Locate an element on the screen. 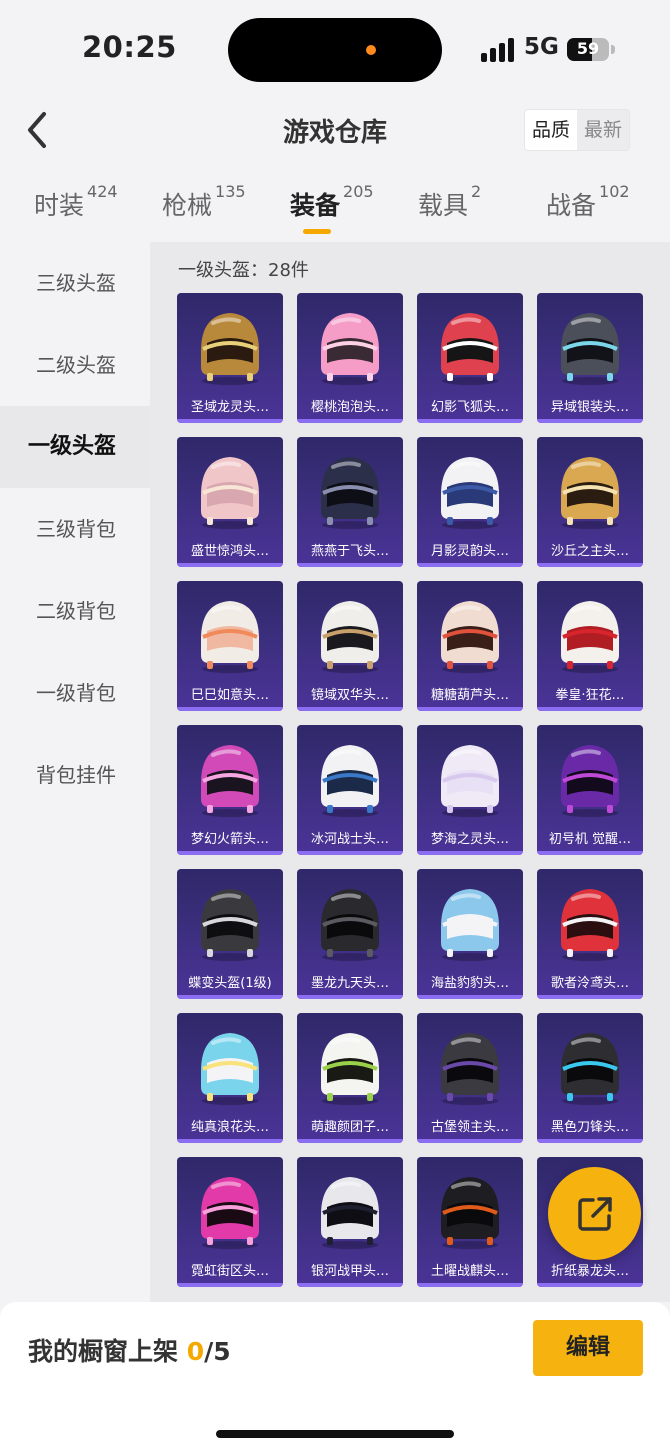 The height and width of the screenshot is (1453, 670). tab-supplies: 战备 102 is located at coordinates (588, 202).